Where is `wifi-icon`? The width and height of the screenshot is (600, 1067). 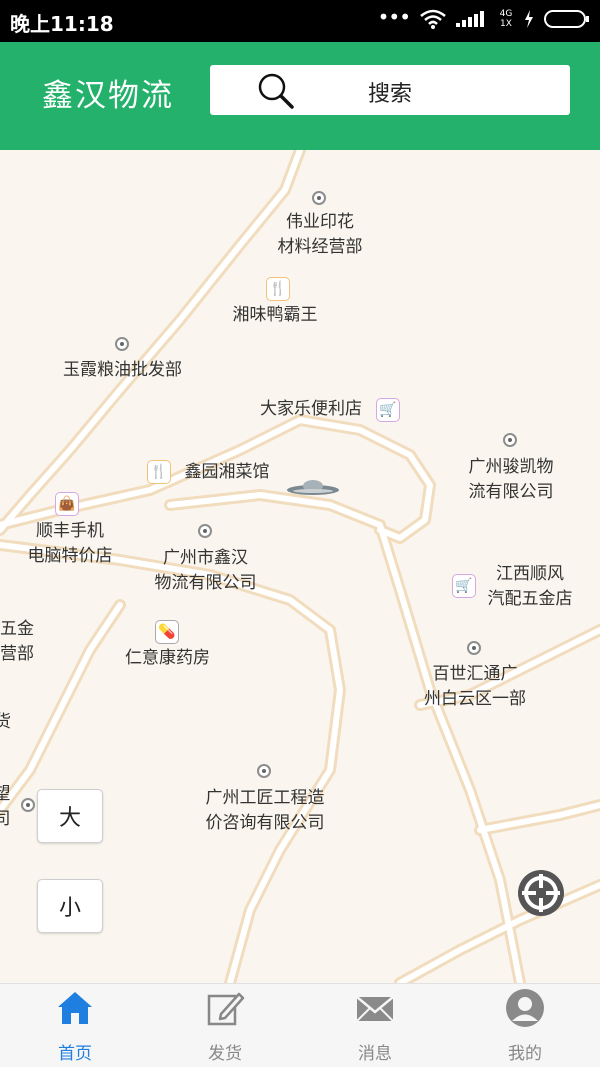
wifi-icon is located at coordinates (433, 19).